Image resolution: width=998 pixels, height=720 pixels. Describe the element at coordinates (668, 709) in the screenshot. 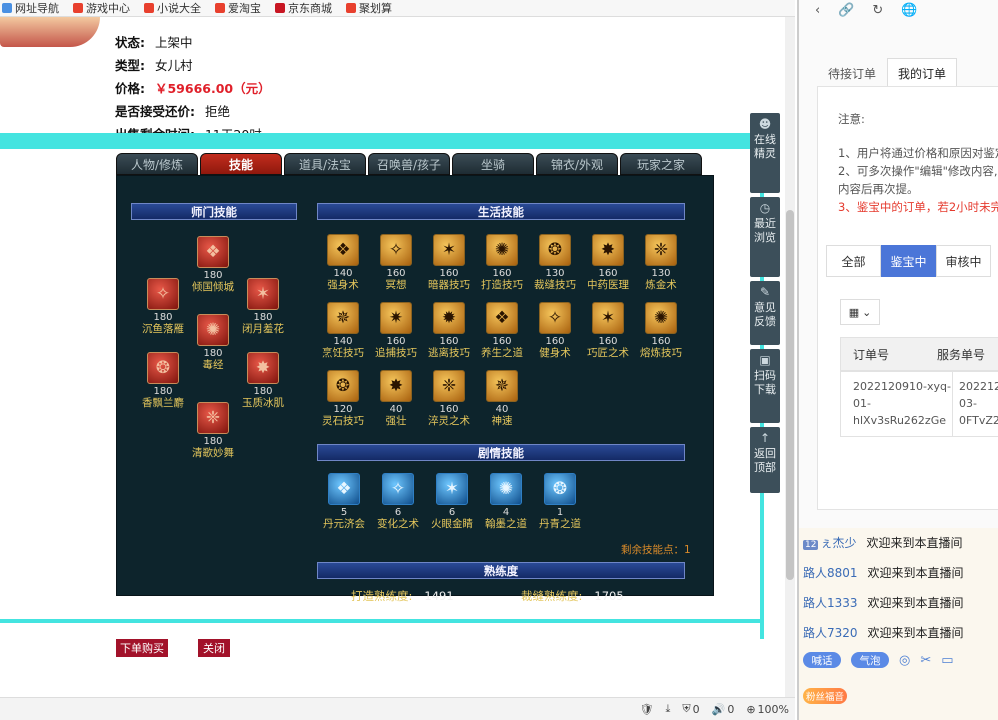

I see `download-icon: ⤓` at that location.